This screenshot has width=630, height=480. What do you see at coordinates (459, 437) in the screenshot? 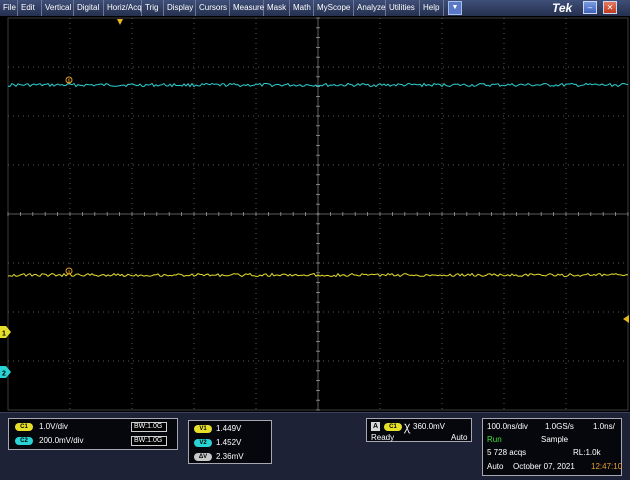
I see `trigger-mode: Auto` at bounding box center [459, 437].